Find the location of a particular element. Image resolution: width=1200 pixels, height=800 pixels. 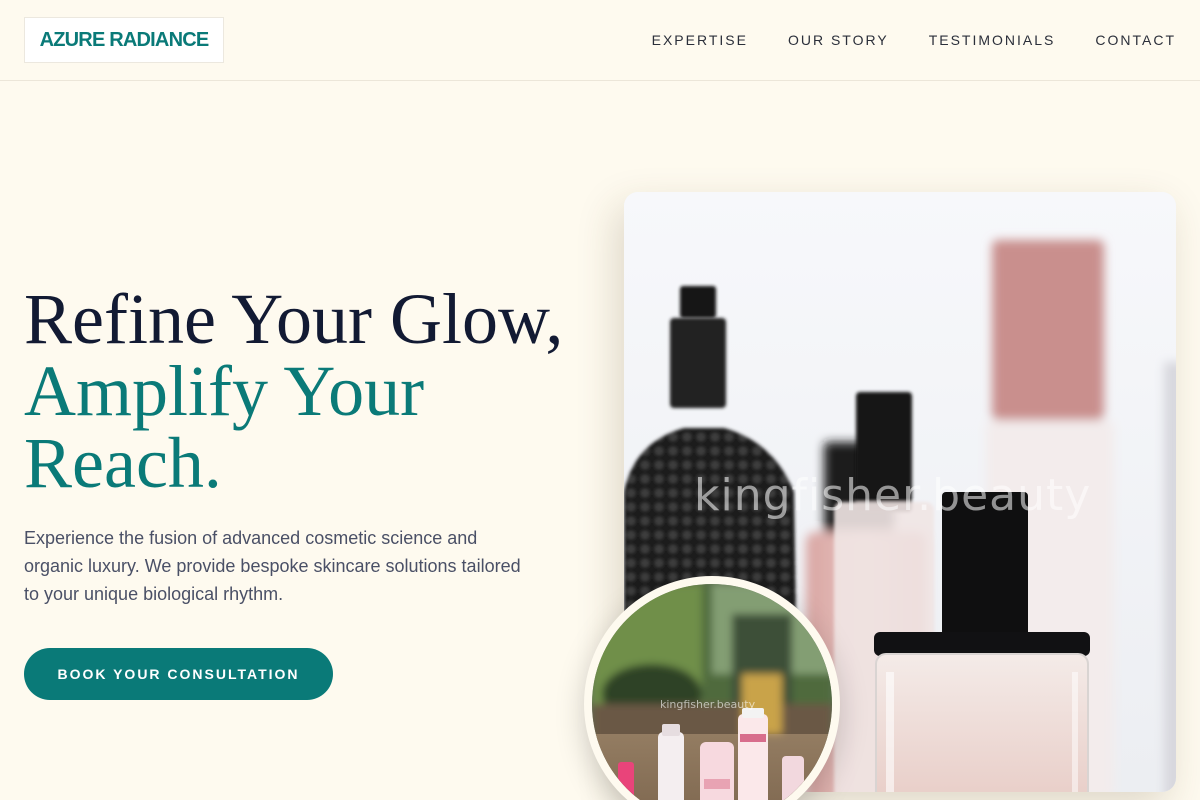

main-nav: EXPERTISE OUR STORY TESTIMONIALS CONTACT is located at coordinates (914, 40).